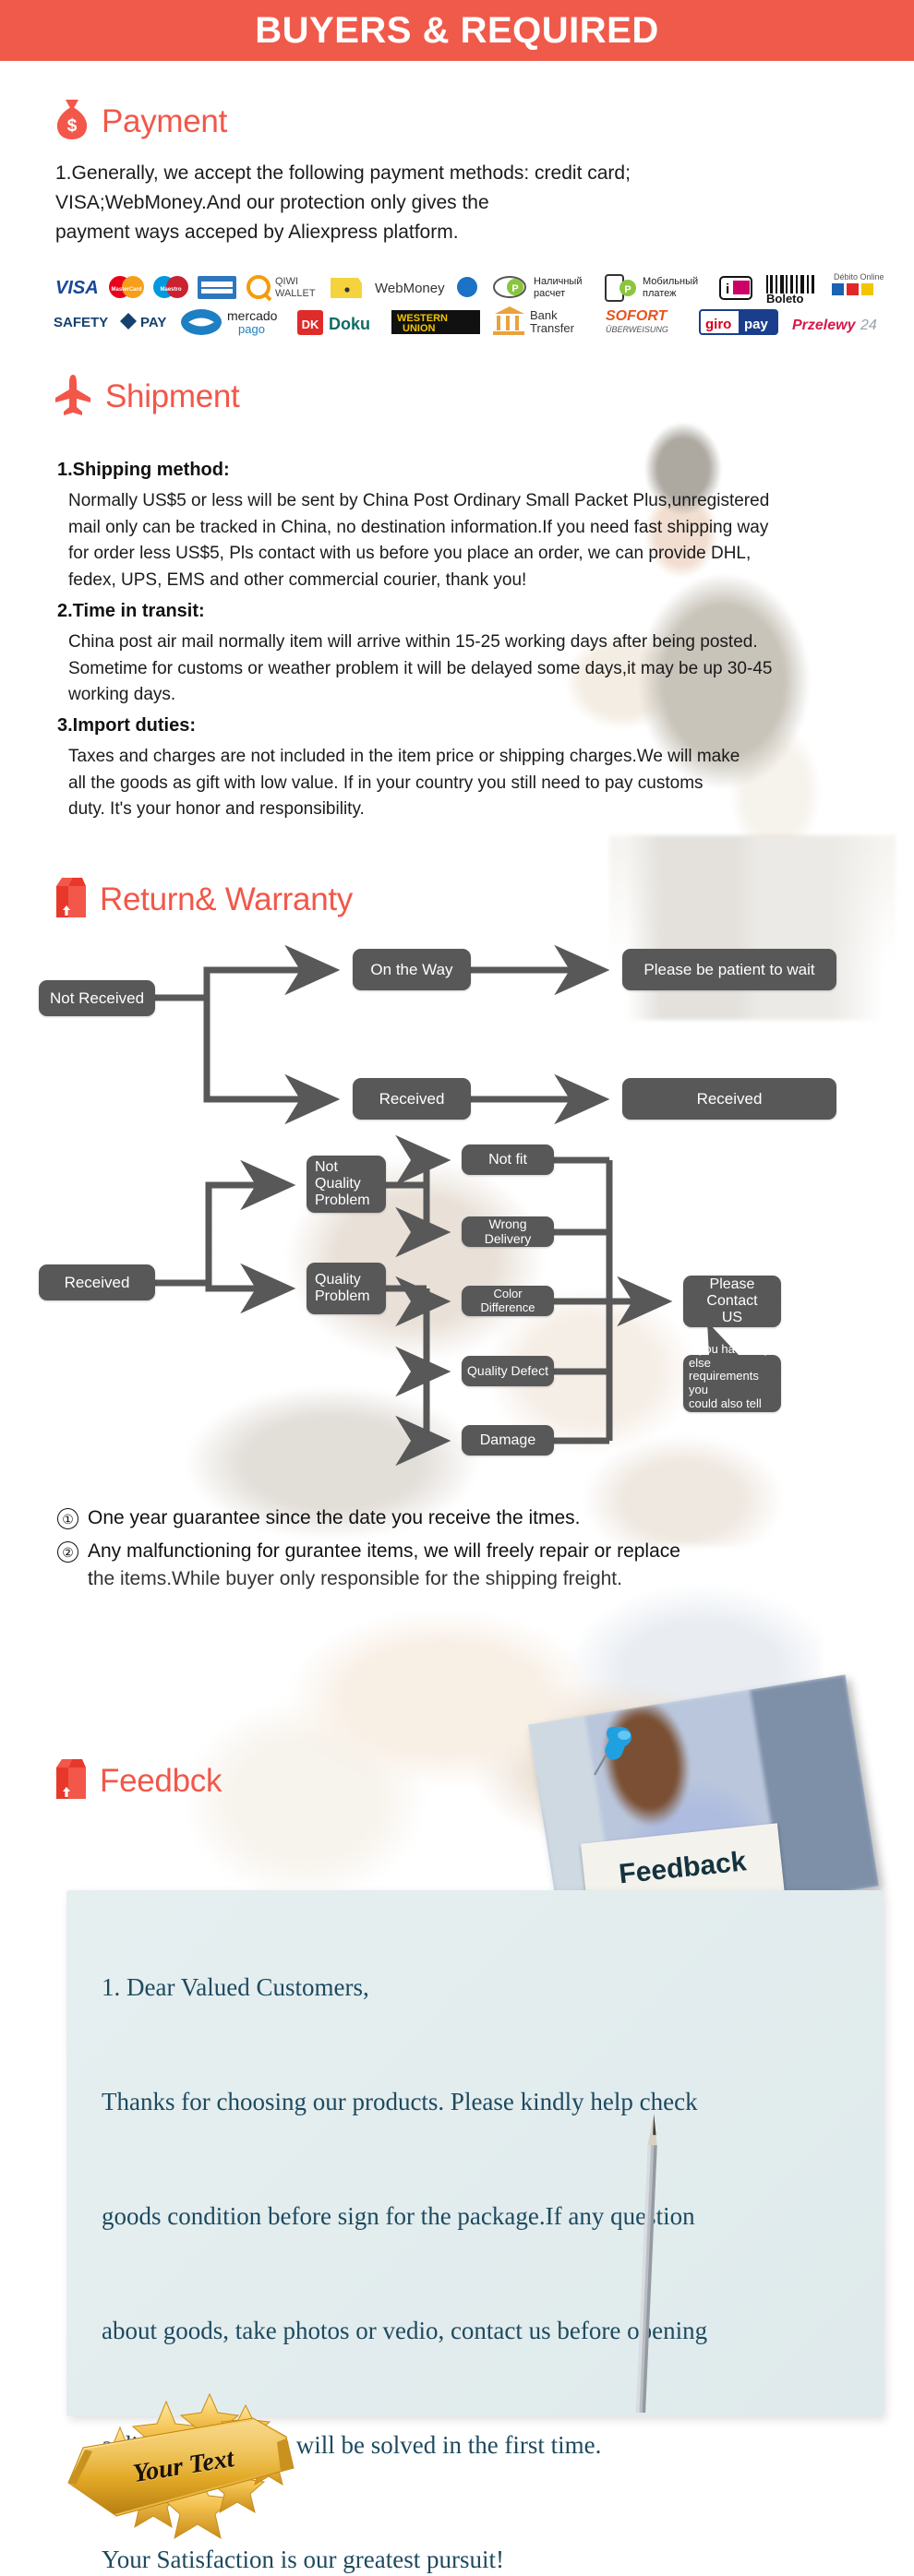  I want to click on flow-node: Please be patient to wait, so click(729, 970).